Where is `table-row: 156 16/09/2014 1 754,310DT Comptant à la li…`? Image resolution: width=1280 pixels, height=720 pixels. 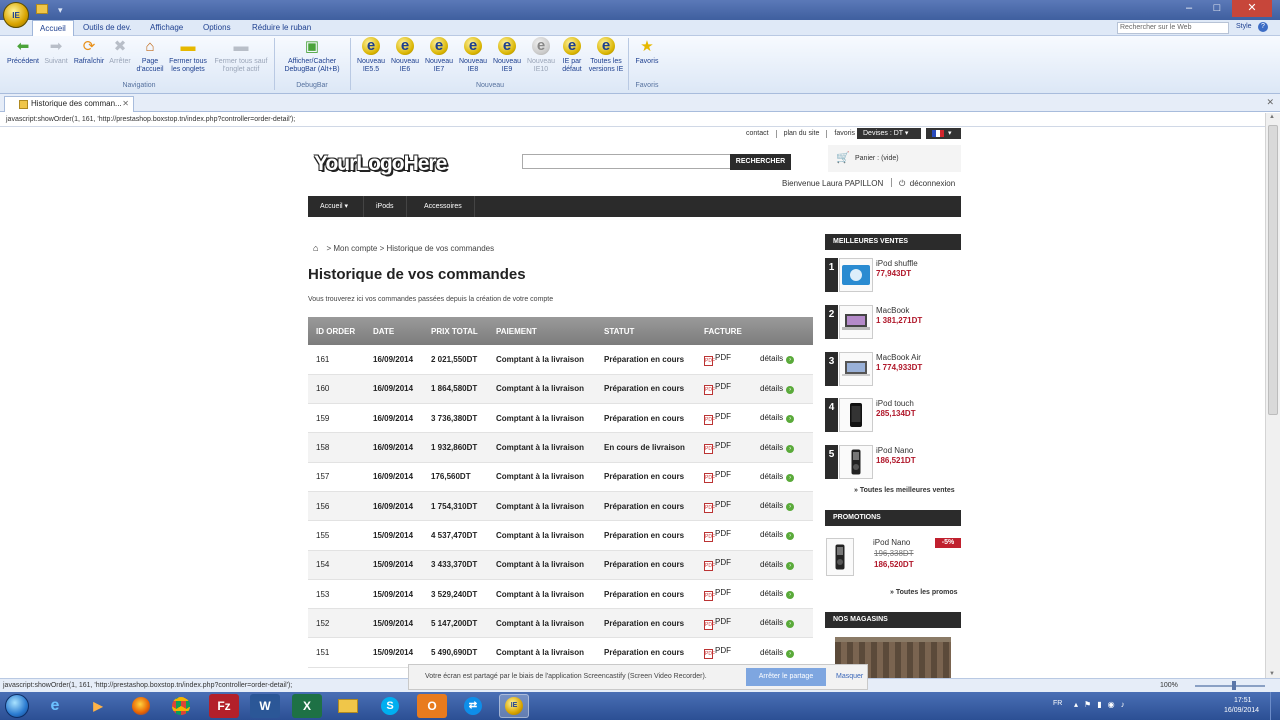 table-row: 156 16/09/2014 1 754,310DT Comptant à la li… is located at coordinates (560, 506).